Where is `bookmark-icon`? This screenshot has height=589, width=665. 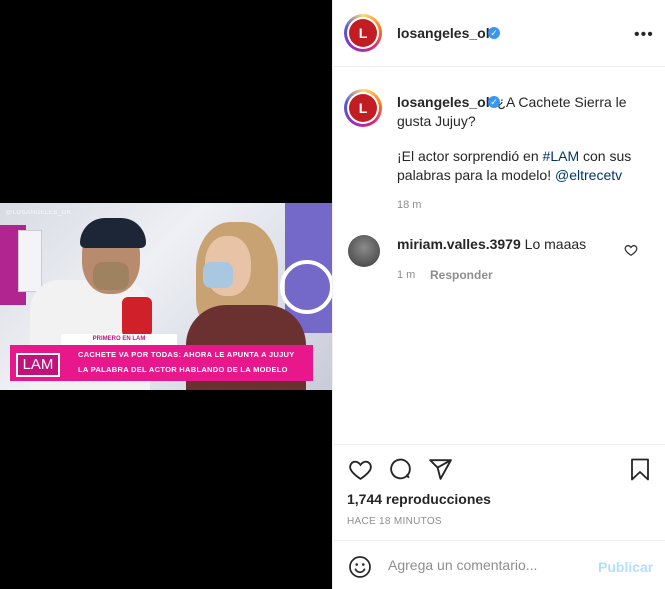 bookmark-icon is located at coordinates (640, 469).